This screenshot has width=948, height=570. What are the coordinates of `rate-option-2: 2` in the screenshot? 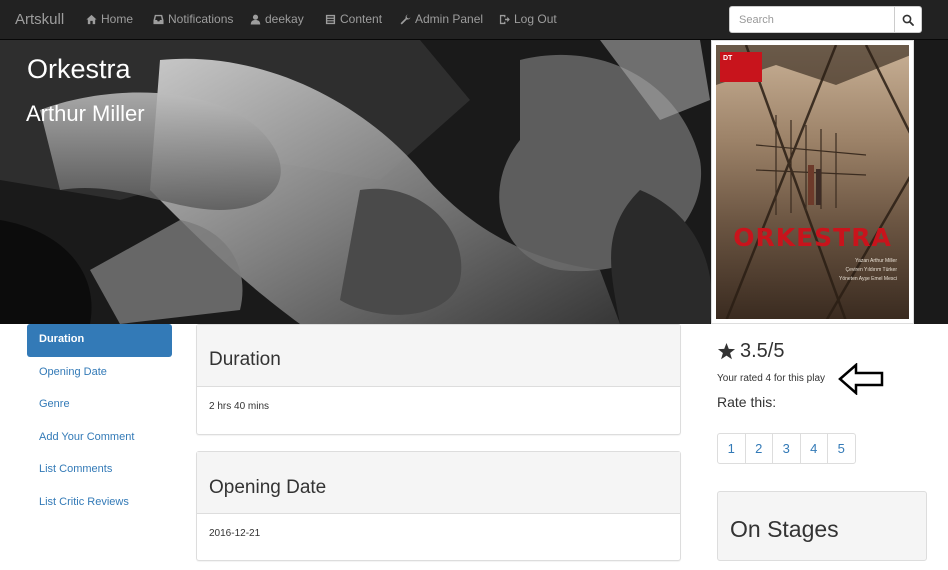 It's located at (758, 448).